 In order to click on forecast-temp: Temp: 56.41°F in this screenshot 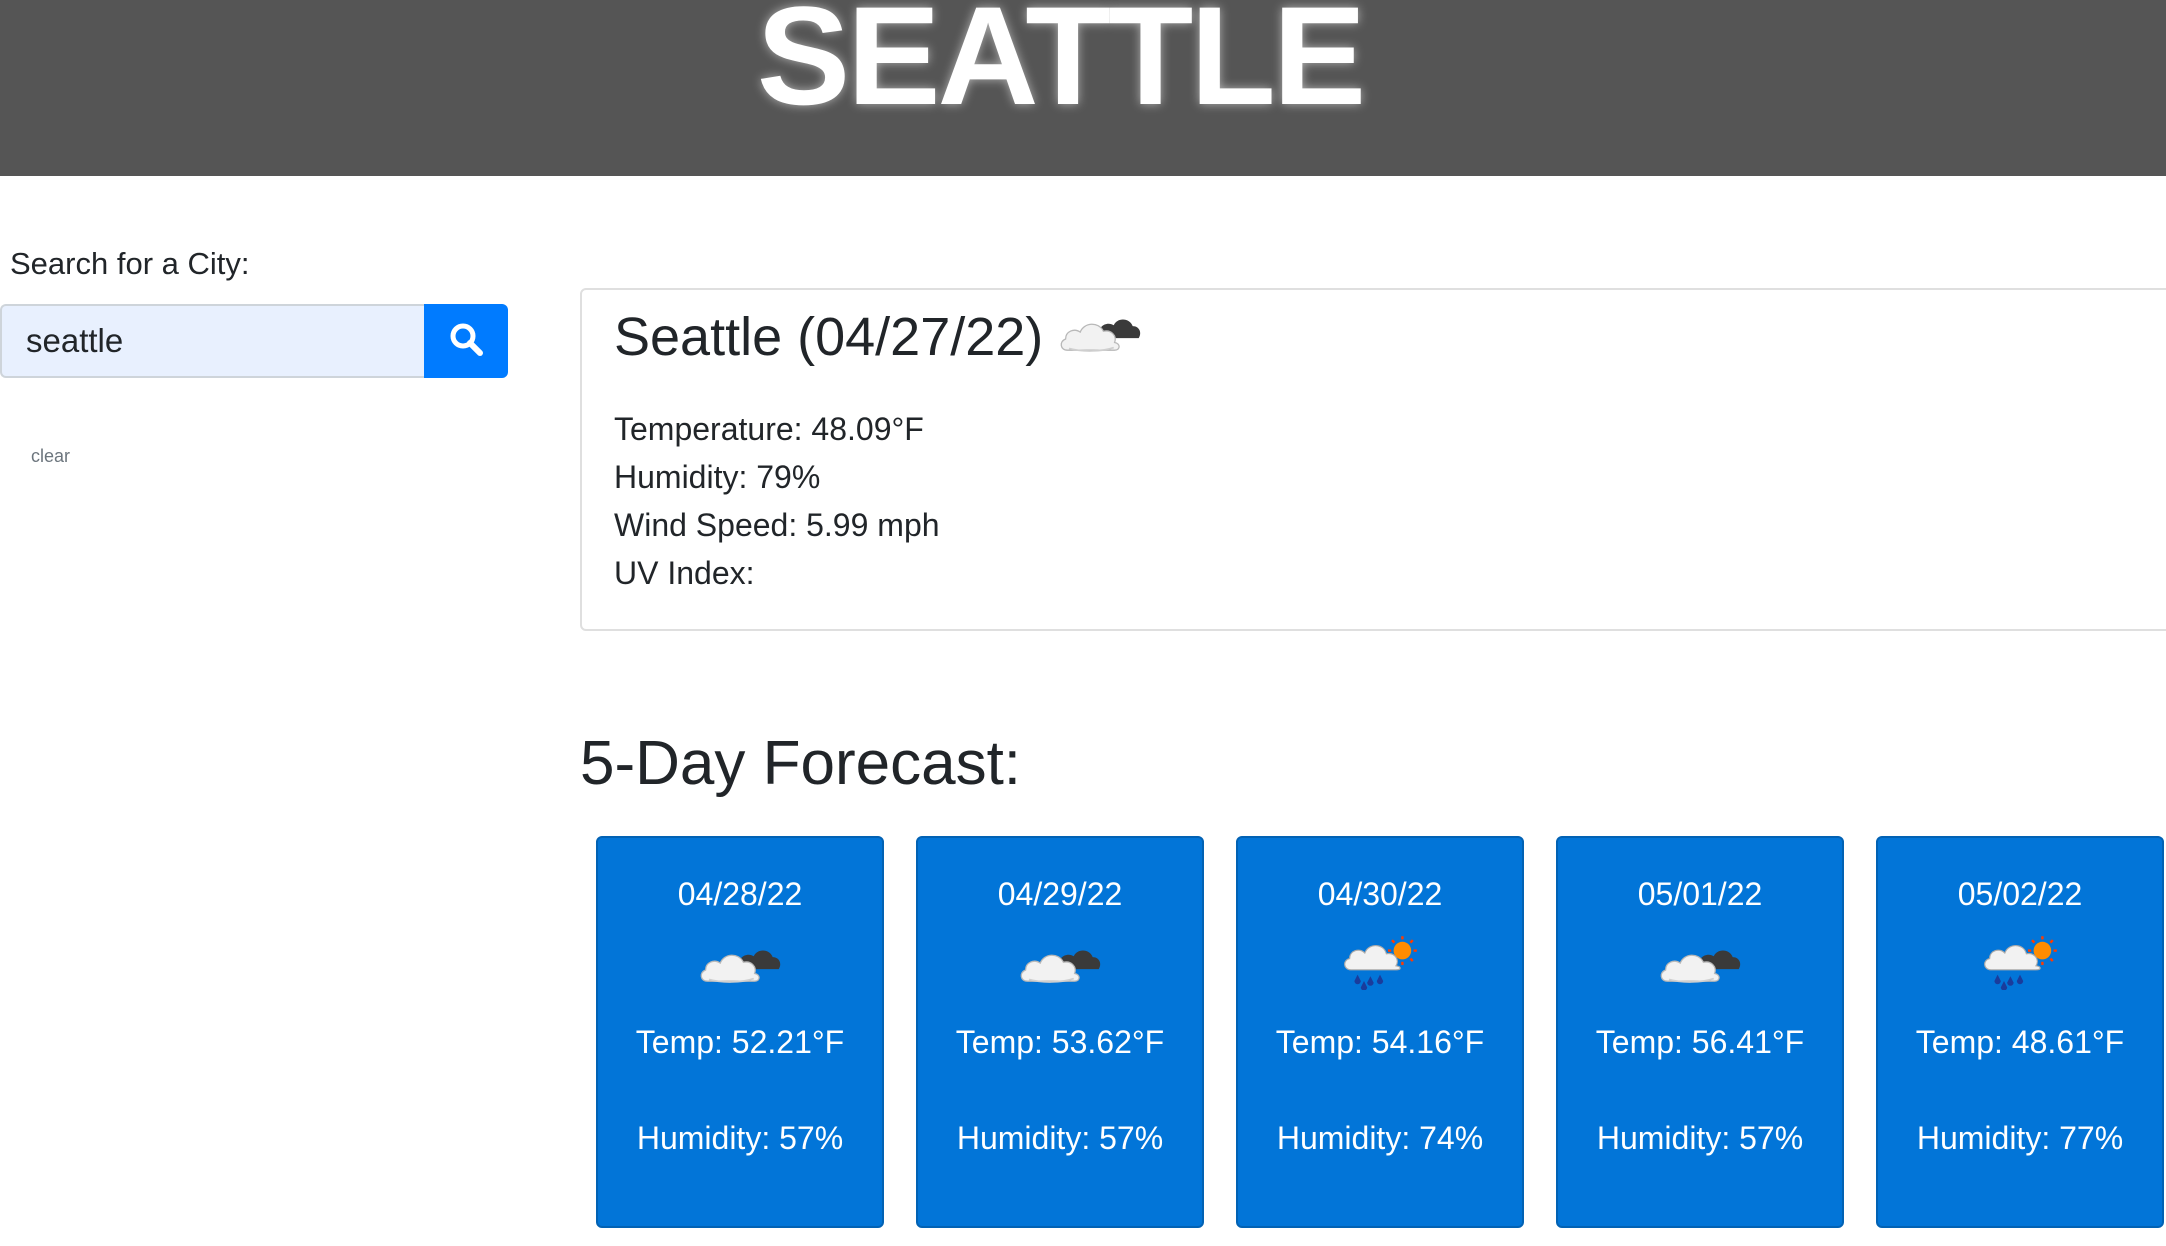, I will do `click(1700, 1042)`.